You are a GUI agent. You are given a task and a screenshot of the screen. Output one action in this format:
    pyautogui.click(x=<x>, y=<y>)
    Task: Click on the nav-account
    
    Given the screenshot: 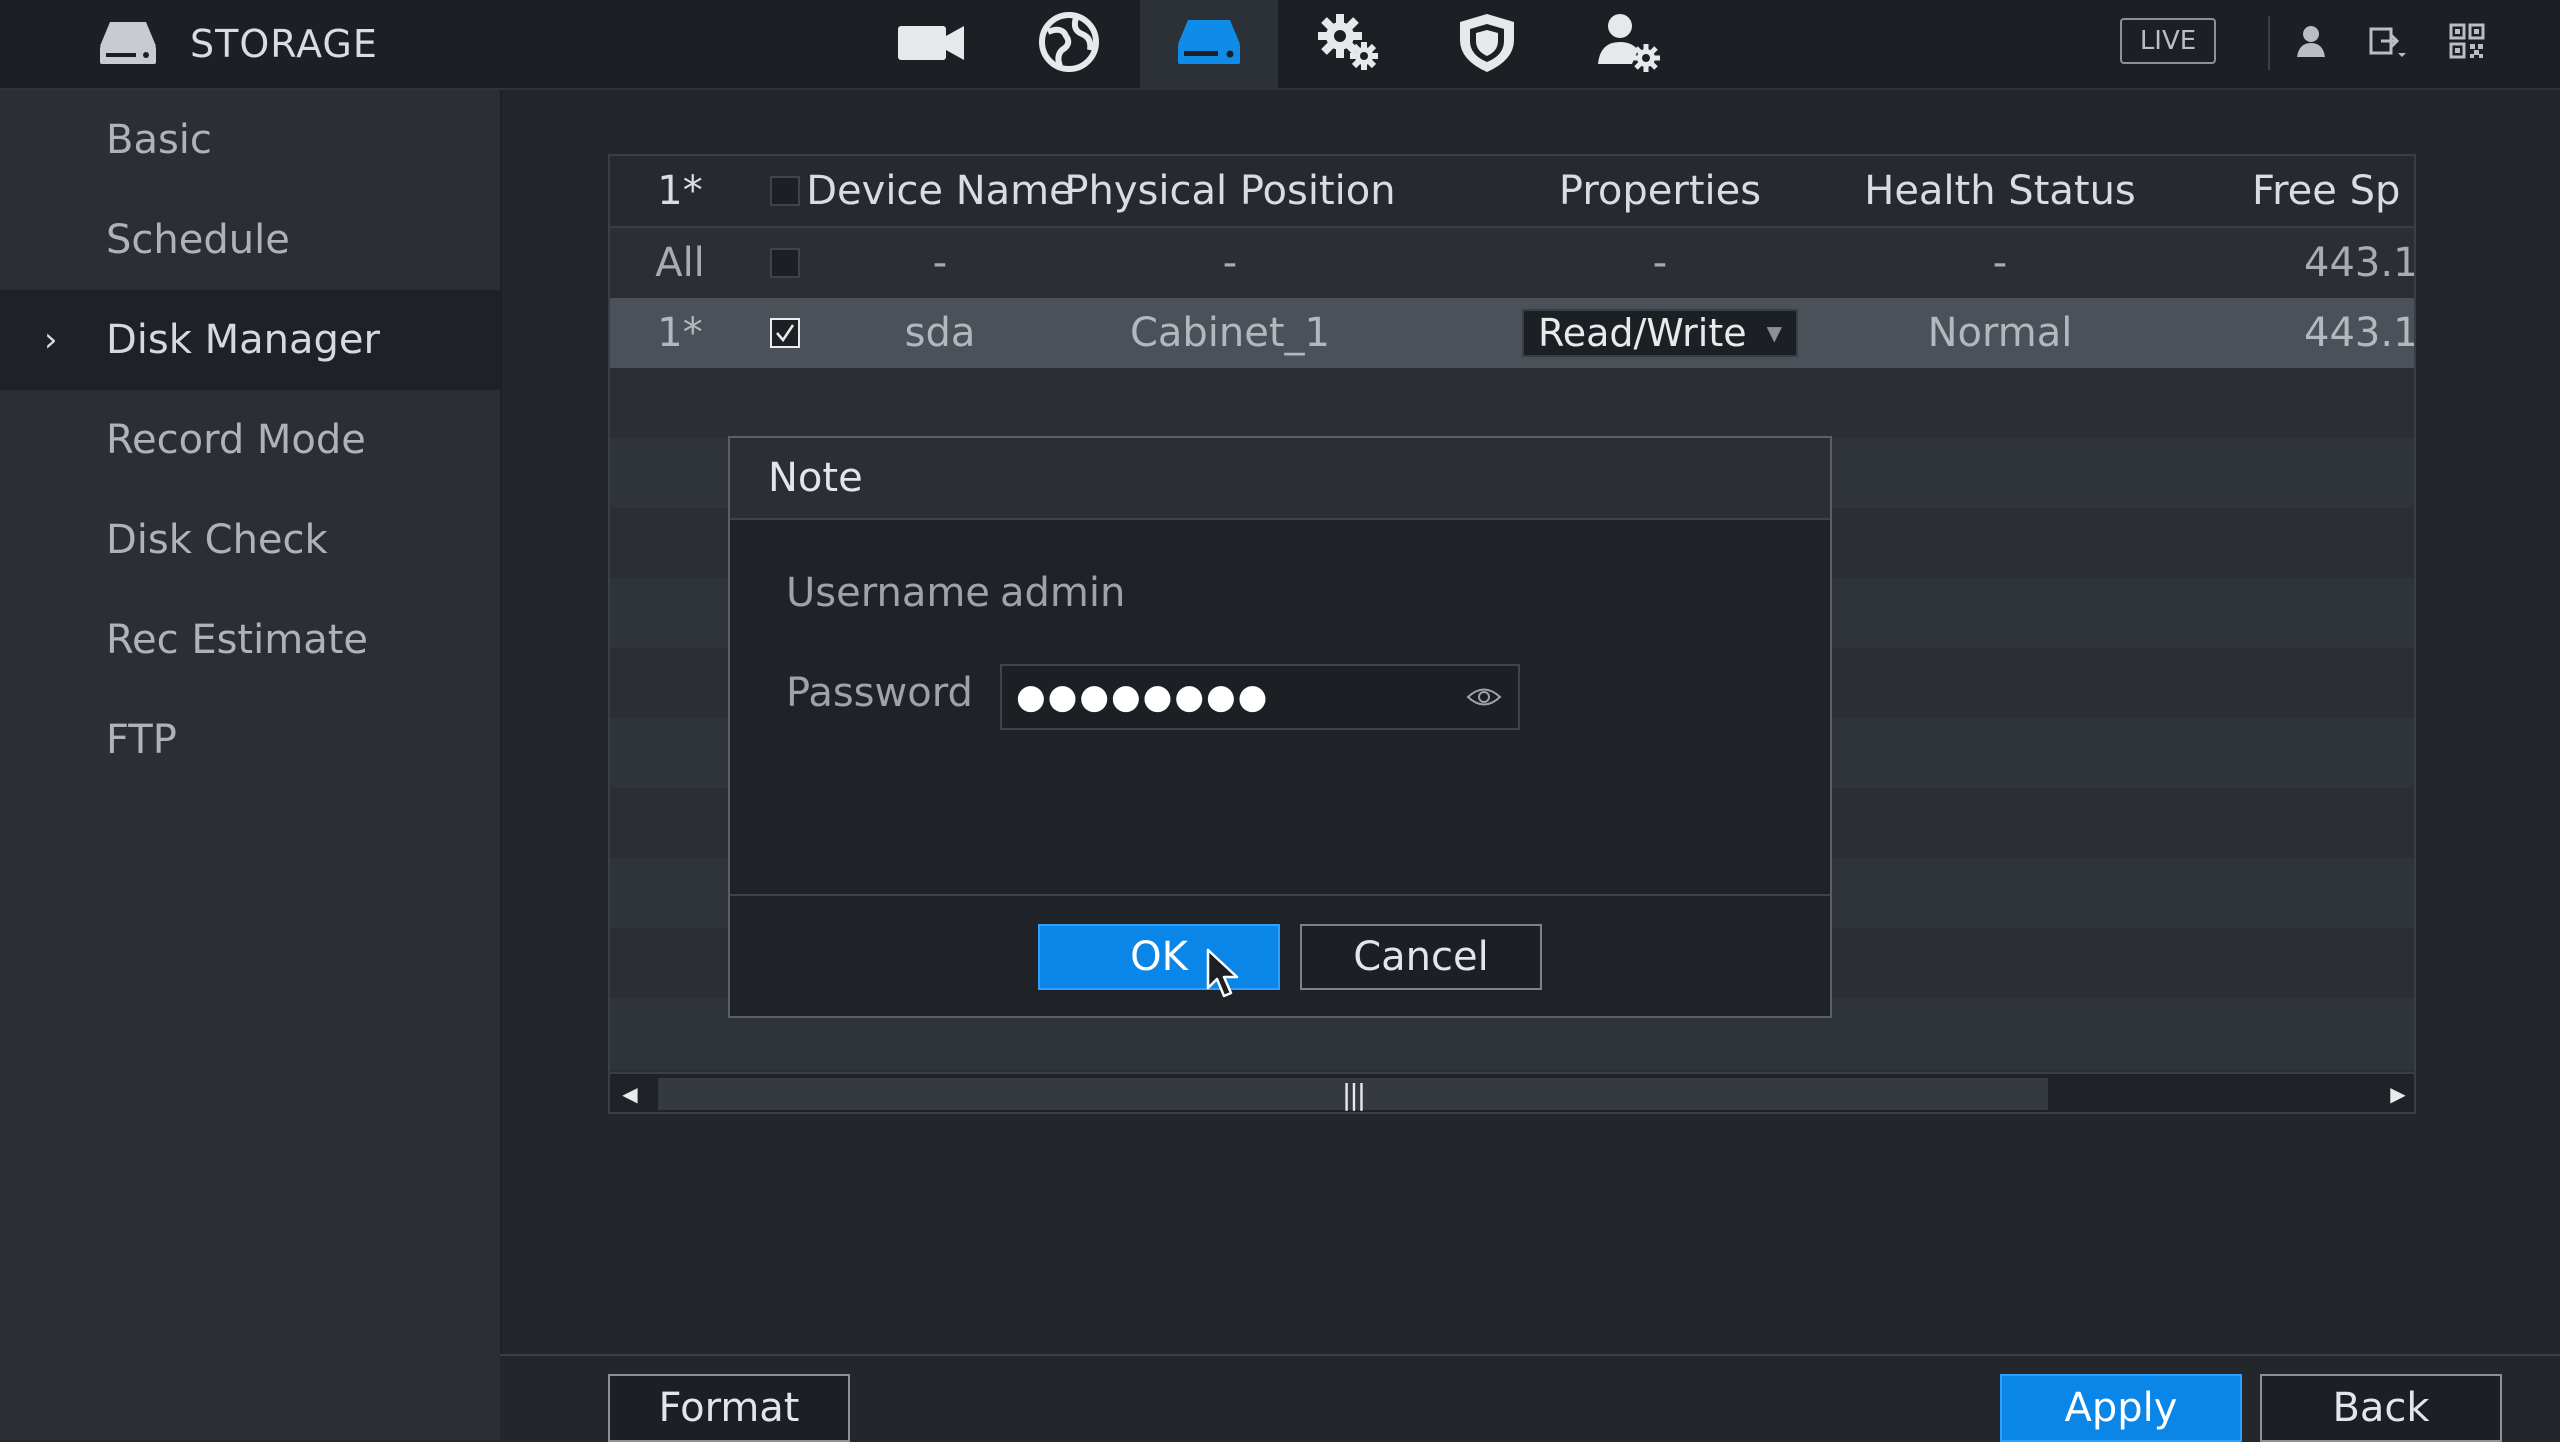 What is the action you would take?
    pyautogui.click(x=1629, y=44)
    